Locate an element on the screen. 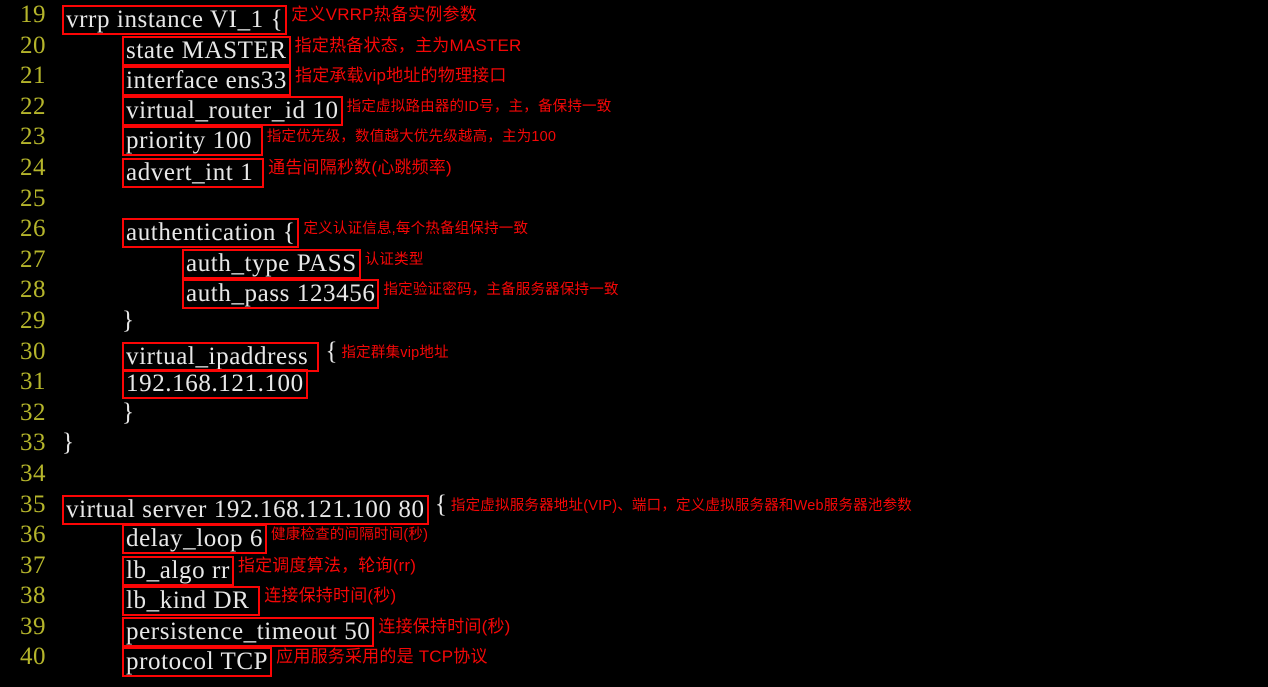 The width and height of the screenshot is (1268, 687). annotation-text: 指定承载vip地址的物理接口 is located at coordinates (401, 76).